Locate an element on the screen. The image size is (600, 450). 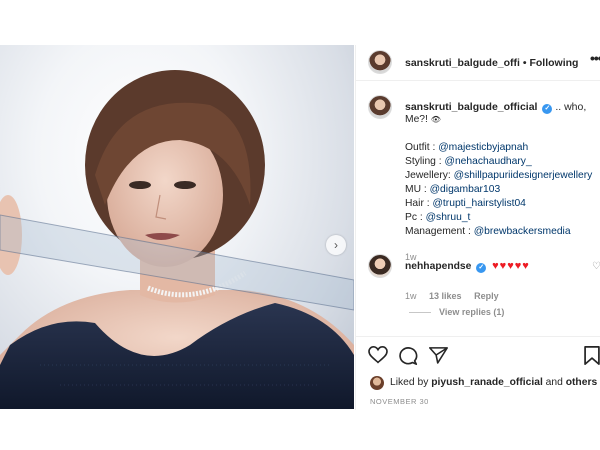
heart-icon is located at coordinates (378, 355).